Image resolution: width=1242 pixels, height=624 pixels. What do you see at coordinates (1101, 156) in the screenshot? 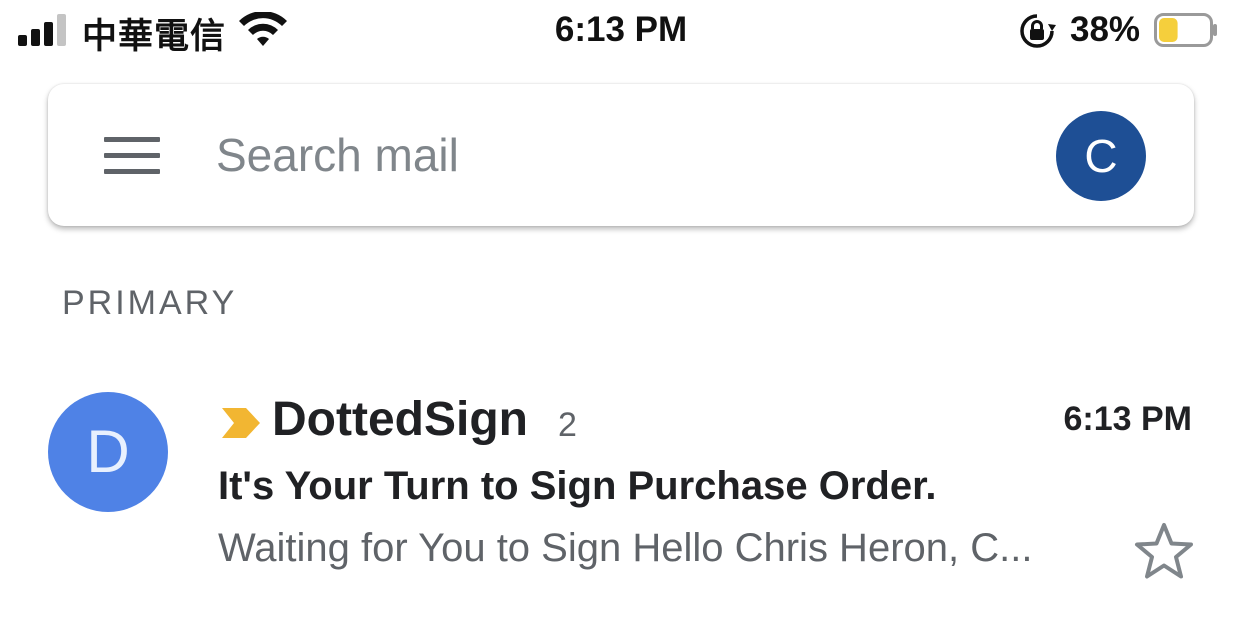
I see `account-avatar: C` at bounding box center [1101, 156].